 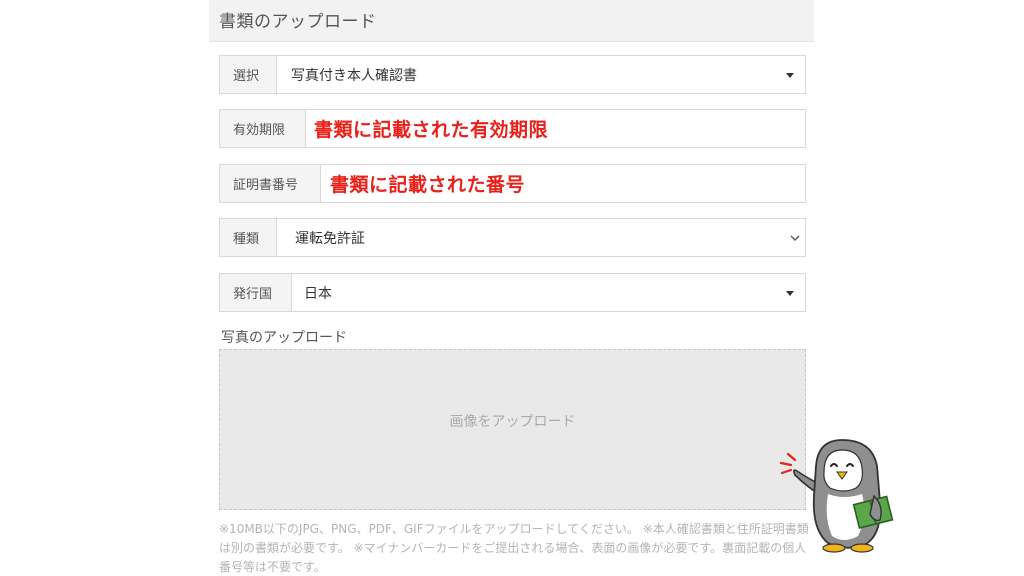 What do you see at coordinates (248, 237) in the screenshot?
I see `document-type-label: 種類` at bounding box center [248, 237].